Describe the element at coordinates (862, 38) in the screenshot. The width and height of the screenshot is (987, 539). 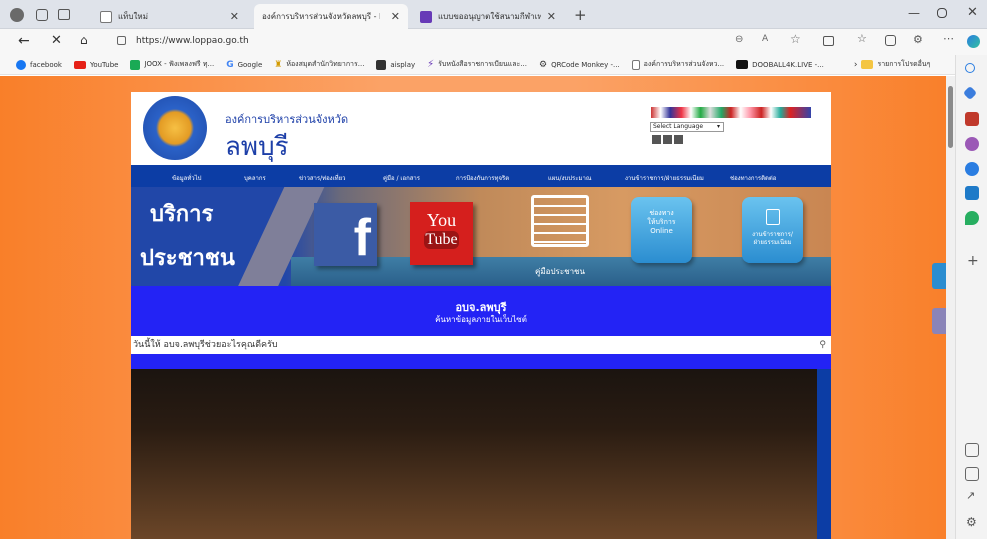
I see `favorites-icon: ☆` at that location.